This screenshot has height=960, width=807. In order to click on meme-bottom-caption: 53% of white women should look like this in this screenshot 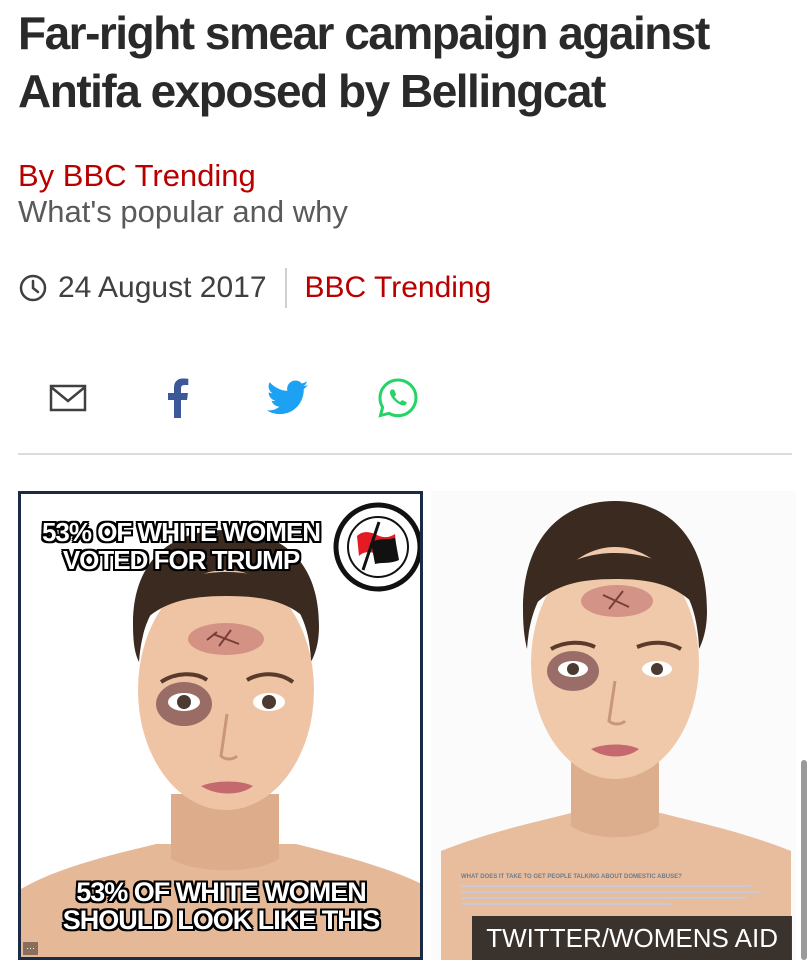, I will do `click(221, 906)`.